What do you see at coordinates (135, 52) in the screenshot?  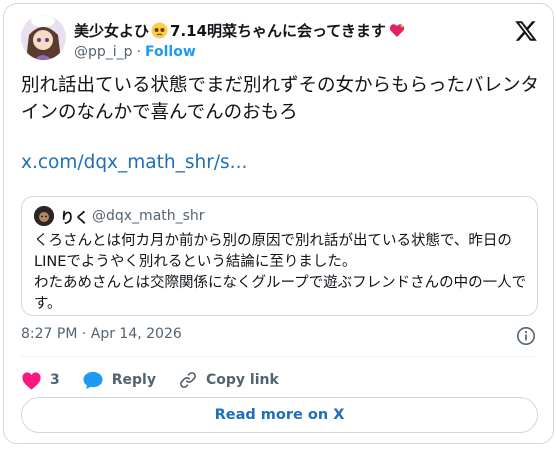 I see `author-handle-row: @pp_i_p · Follow` at bounding box center [135, 52].